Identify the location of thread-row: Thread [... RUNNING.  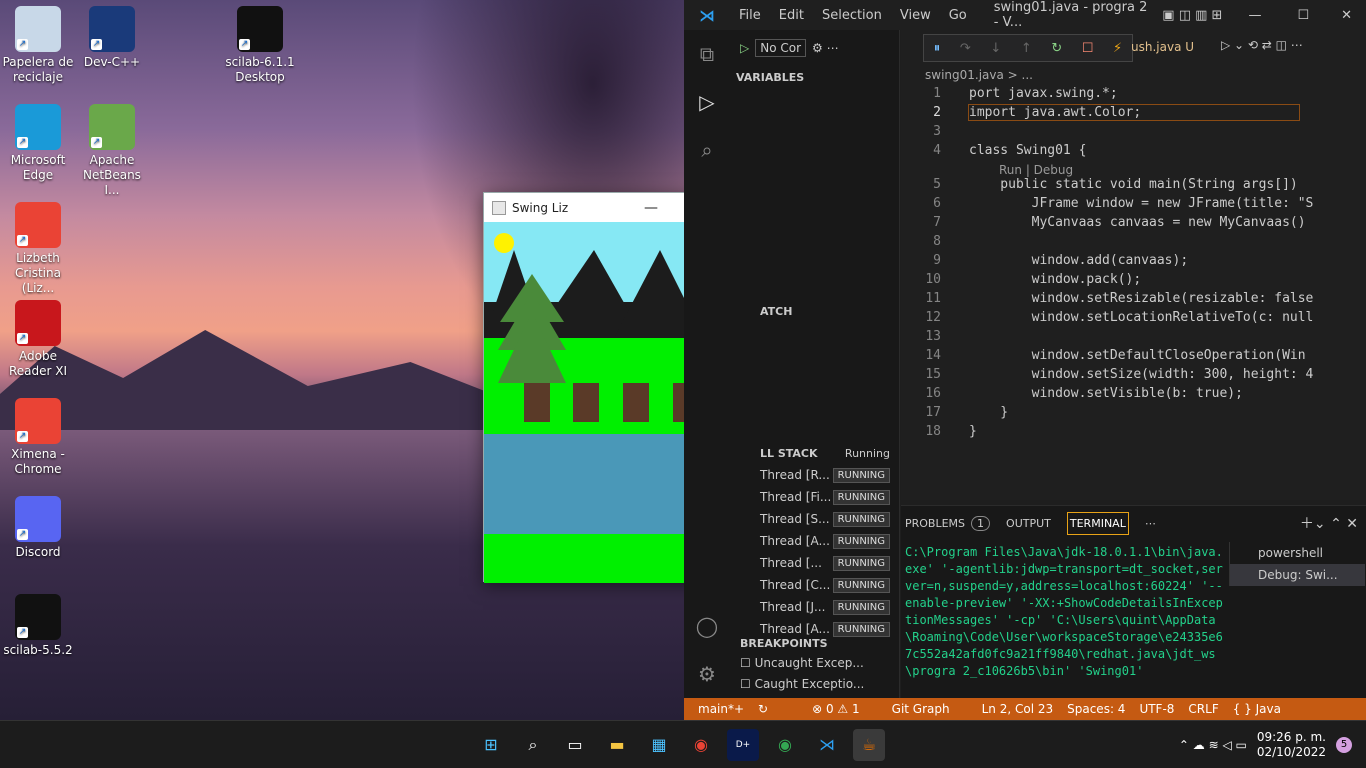
(830, 563).